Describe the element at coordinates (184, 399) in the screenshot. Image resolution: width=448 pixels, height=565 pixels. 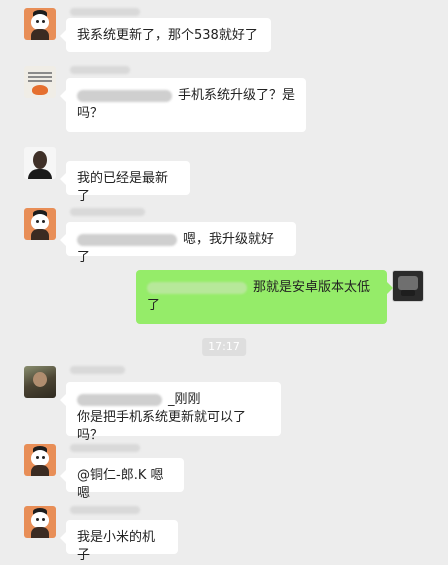
I see `mention-suffix: _刚刚` at that location.